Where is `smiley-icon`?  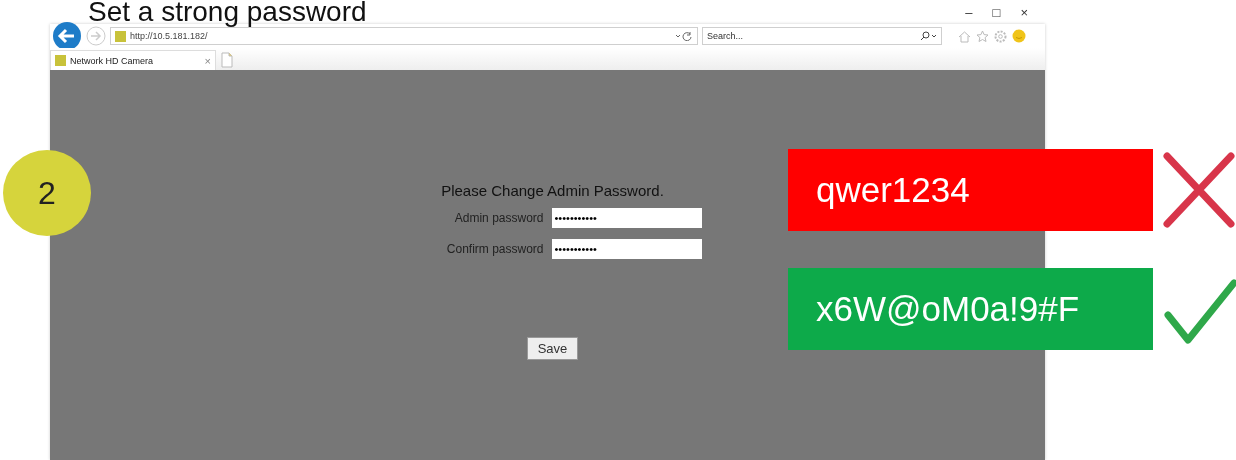
smiley-icon is located at coordinates (1019, 36).